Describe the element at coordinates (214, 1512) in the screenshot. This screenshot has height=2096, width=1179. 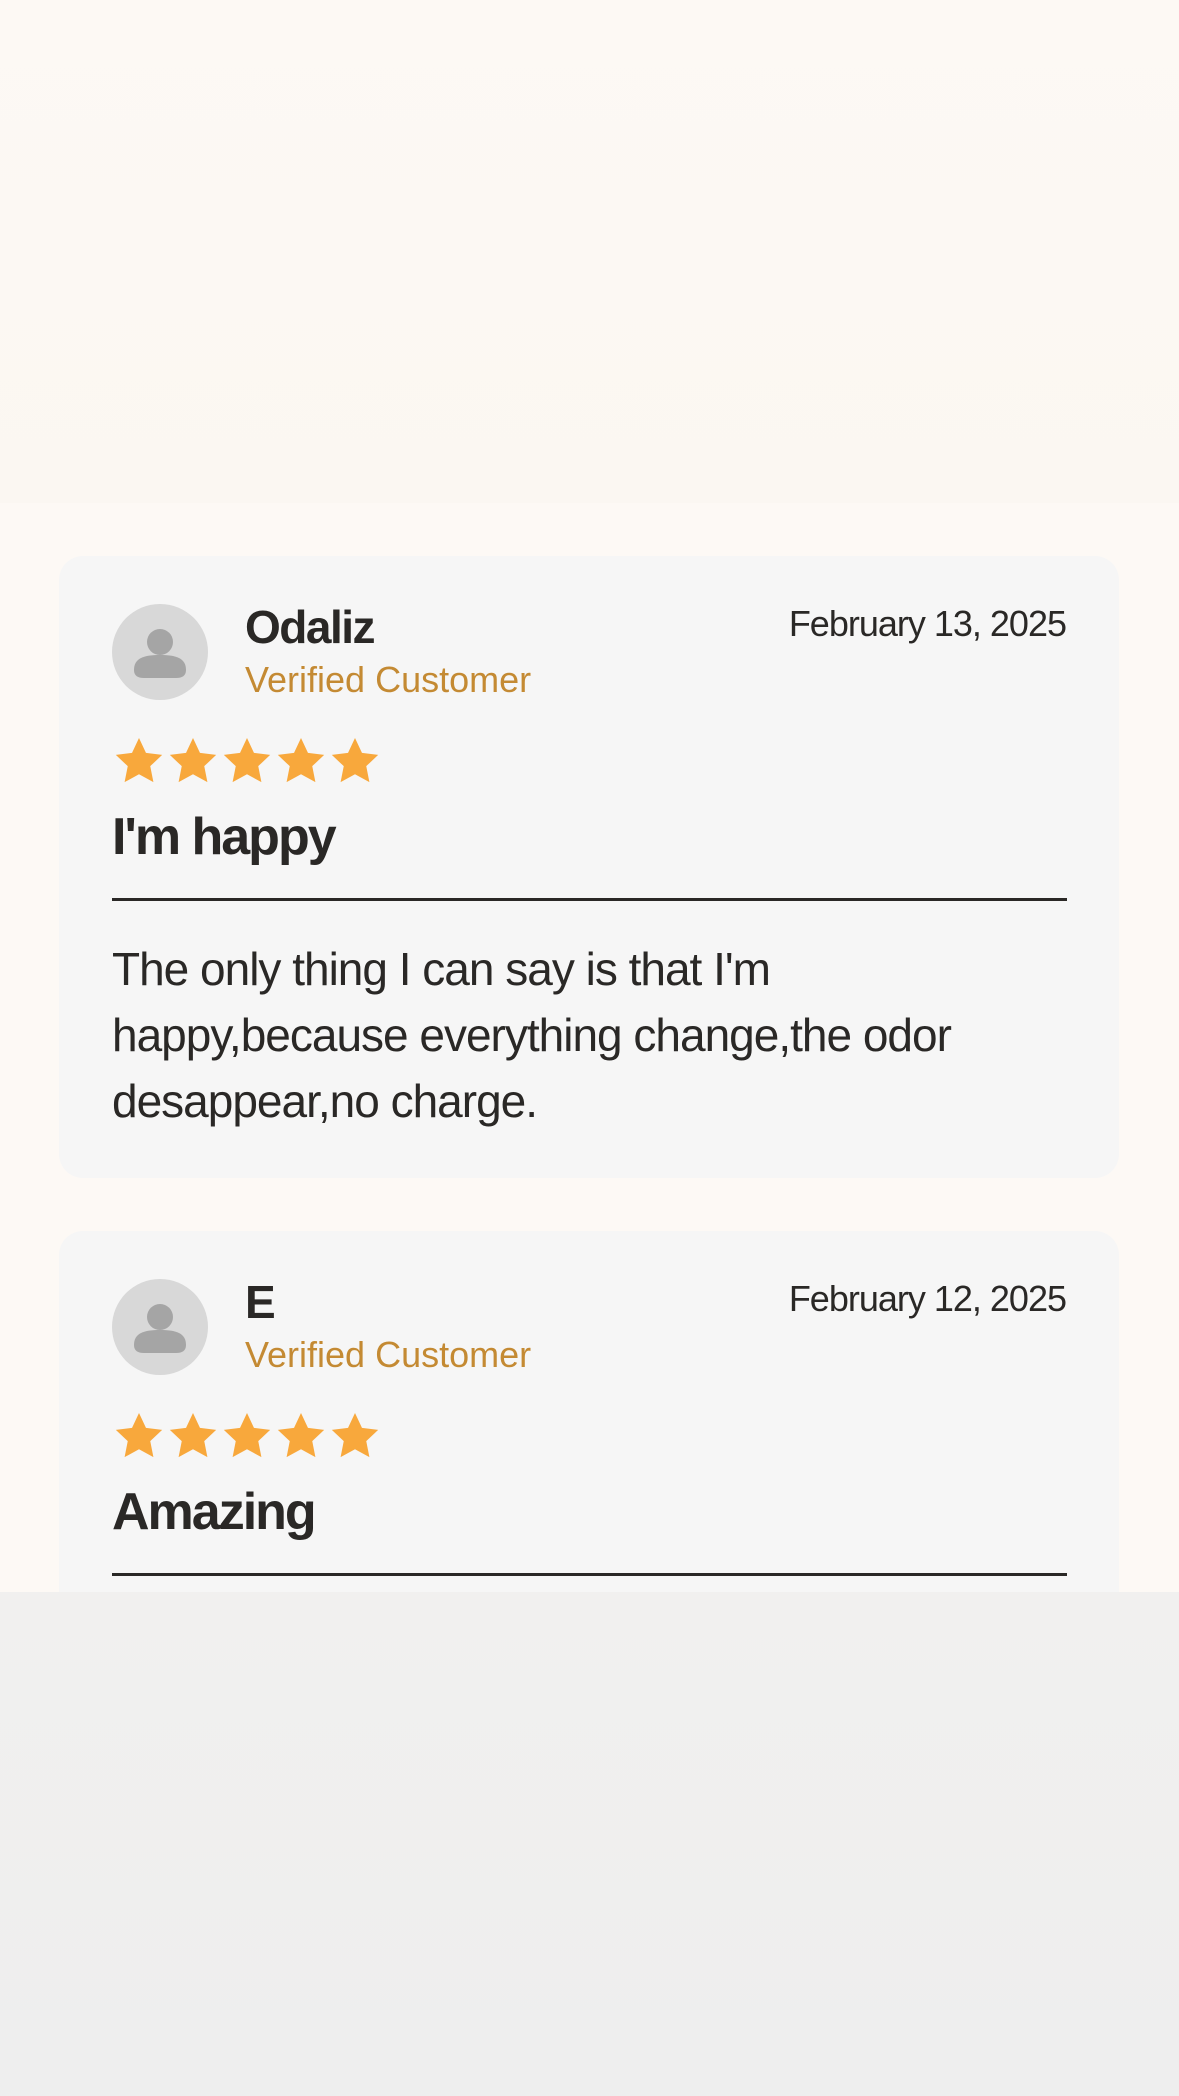
I see `review-title: Amazing` at that location.